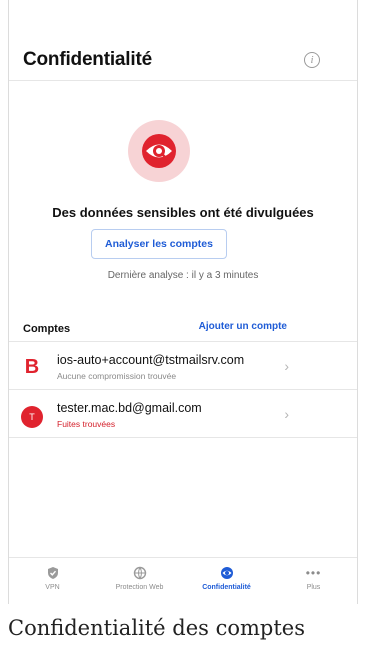 The image size is (365, 652). I want to click on last-scan-text: Dernière analyse : il y a 3 minutes, so click(183, 275).